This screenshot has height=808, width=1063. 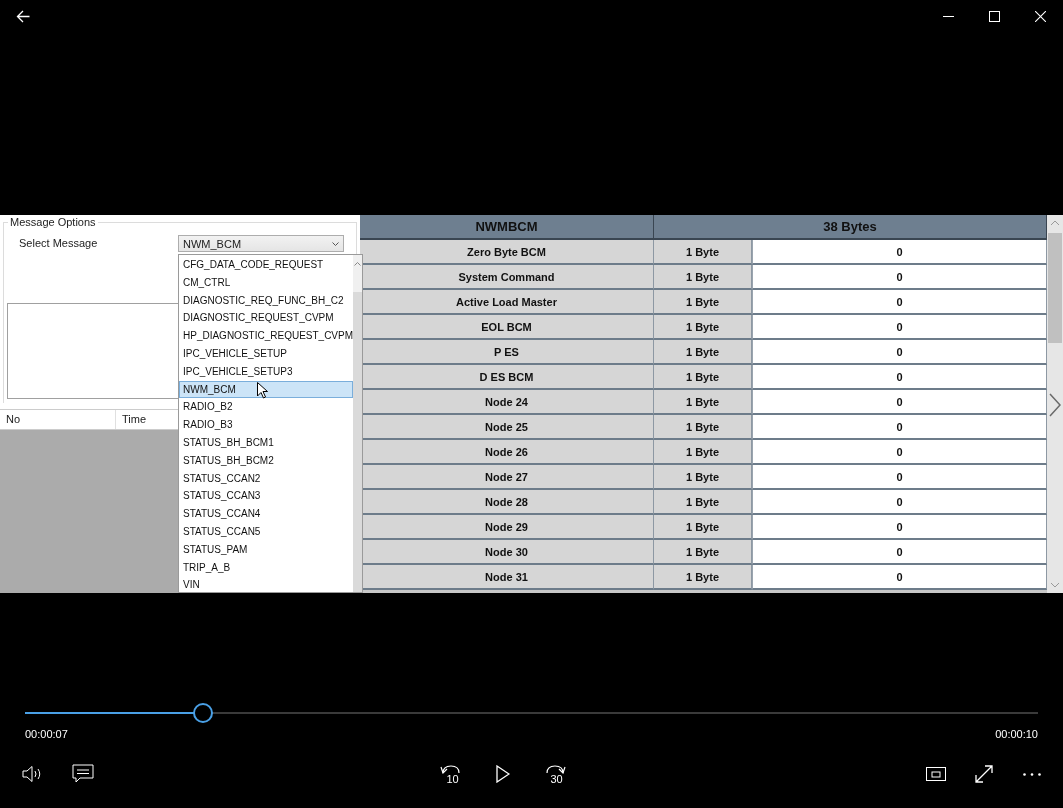 What do you see at coordinates (266, 496) in the screenshot?
I see `dropdown-option: STATUS_CCAN3` at bounding box center [266, 496].